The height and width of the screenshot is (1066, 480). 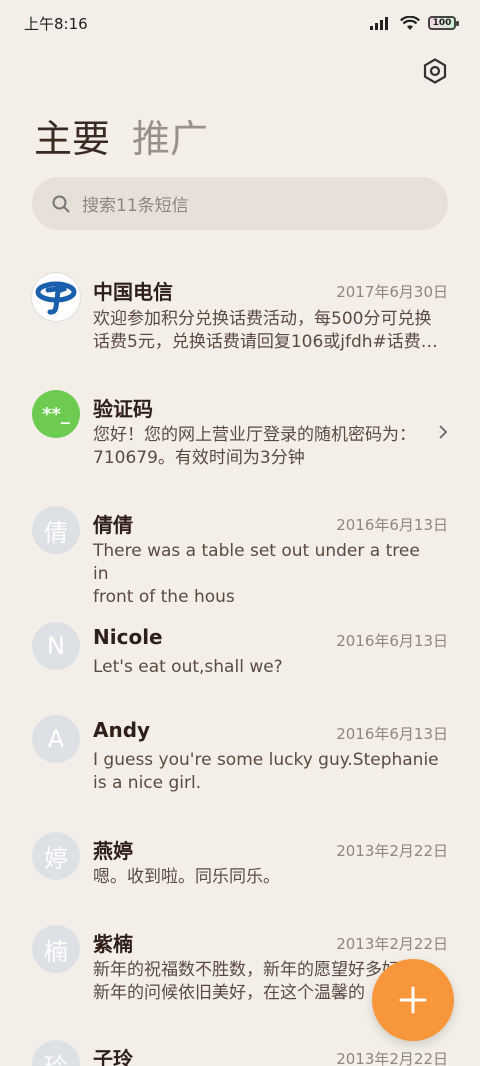 What do you see at coordinates (56, 530) in the screenshot?
I see `avatar: 倩` at bounding box center [56, 530].